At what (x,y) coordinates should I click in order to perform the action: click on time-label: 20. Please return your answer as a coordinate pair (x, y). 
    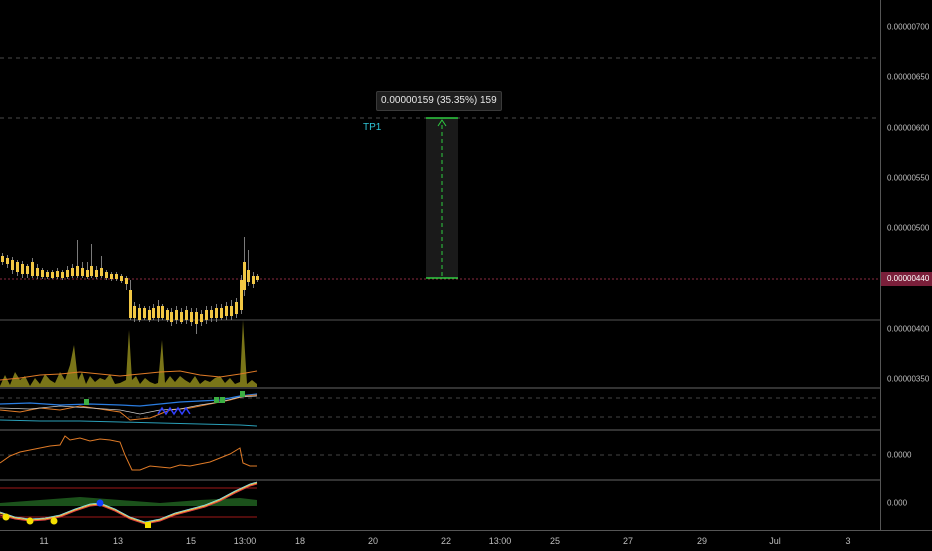
    Looking at the image, I should click on (373, 541).